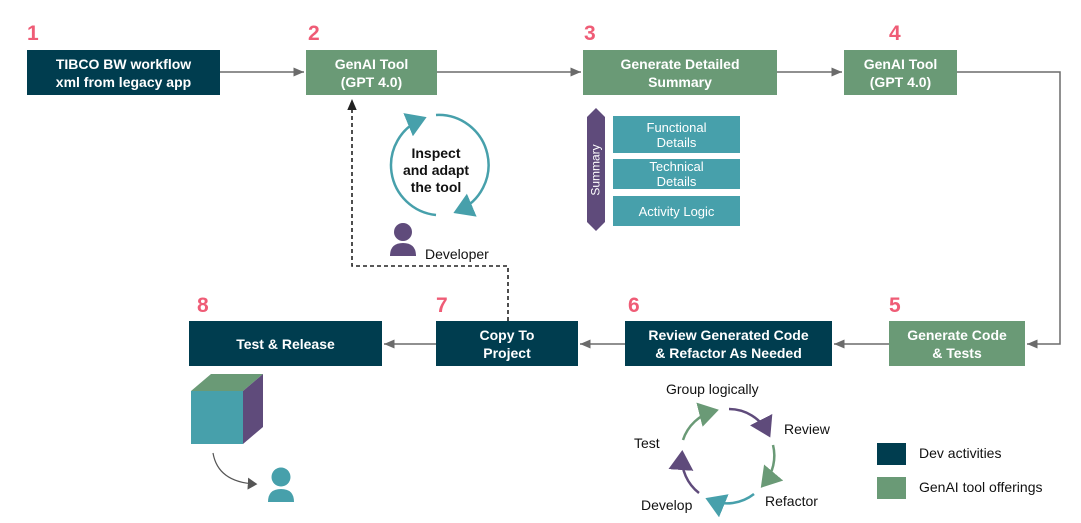 This screenshot has height=523, width=1081. I want to click on developer-label: Developer, so click(457, 254).